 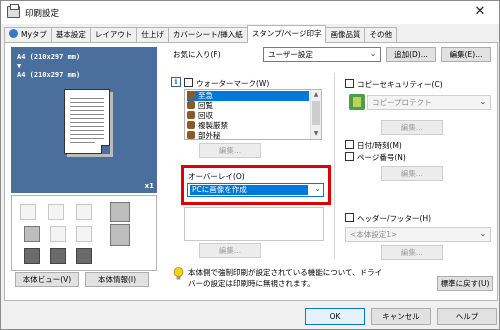 I want to click on tab-label: Myタブ, so click(x=34, y=34).